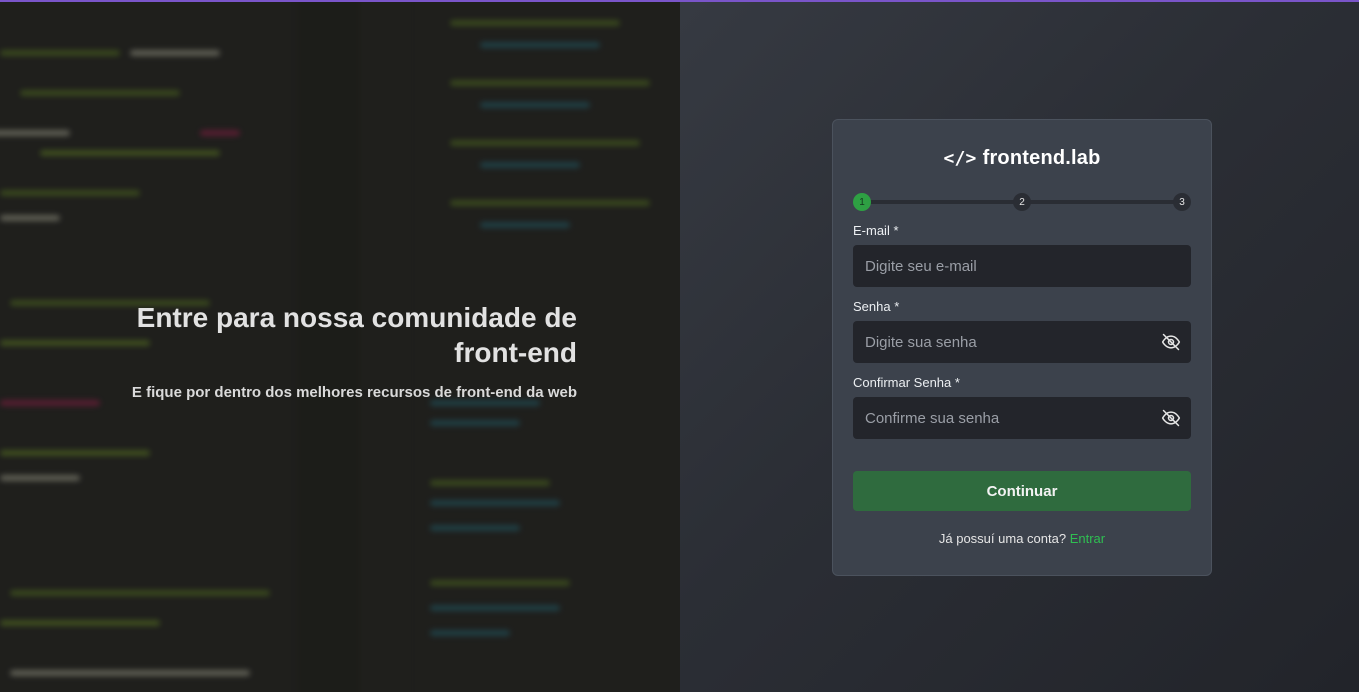 The width and height of the screenshot is (1359, 692). Describe the element at coordinates (1041, 157) in the screenshot. I see `brand-name: frontend.lab` at that location.